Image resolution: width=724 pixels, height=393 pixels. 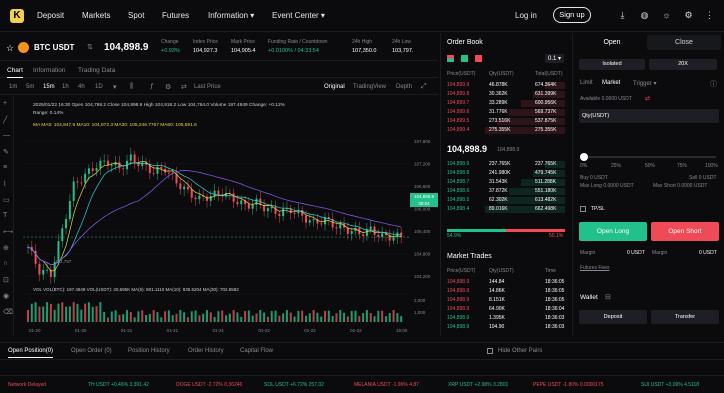 What do you see at coordinates (506, 200) in the screenshot?
I see `bid-row: 104,898.5 62.302K 613.482K` at bounding box center [506, 200].